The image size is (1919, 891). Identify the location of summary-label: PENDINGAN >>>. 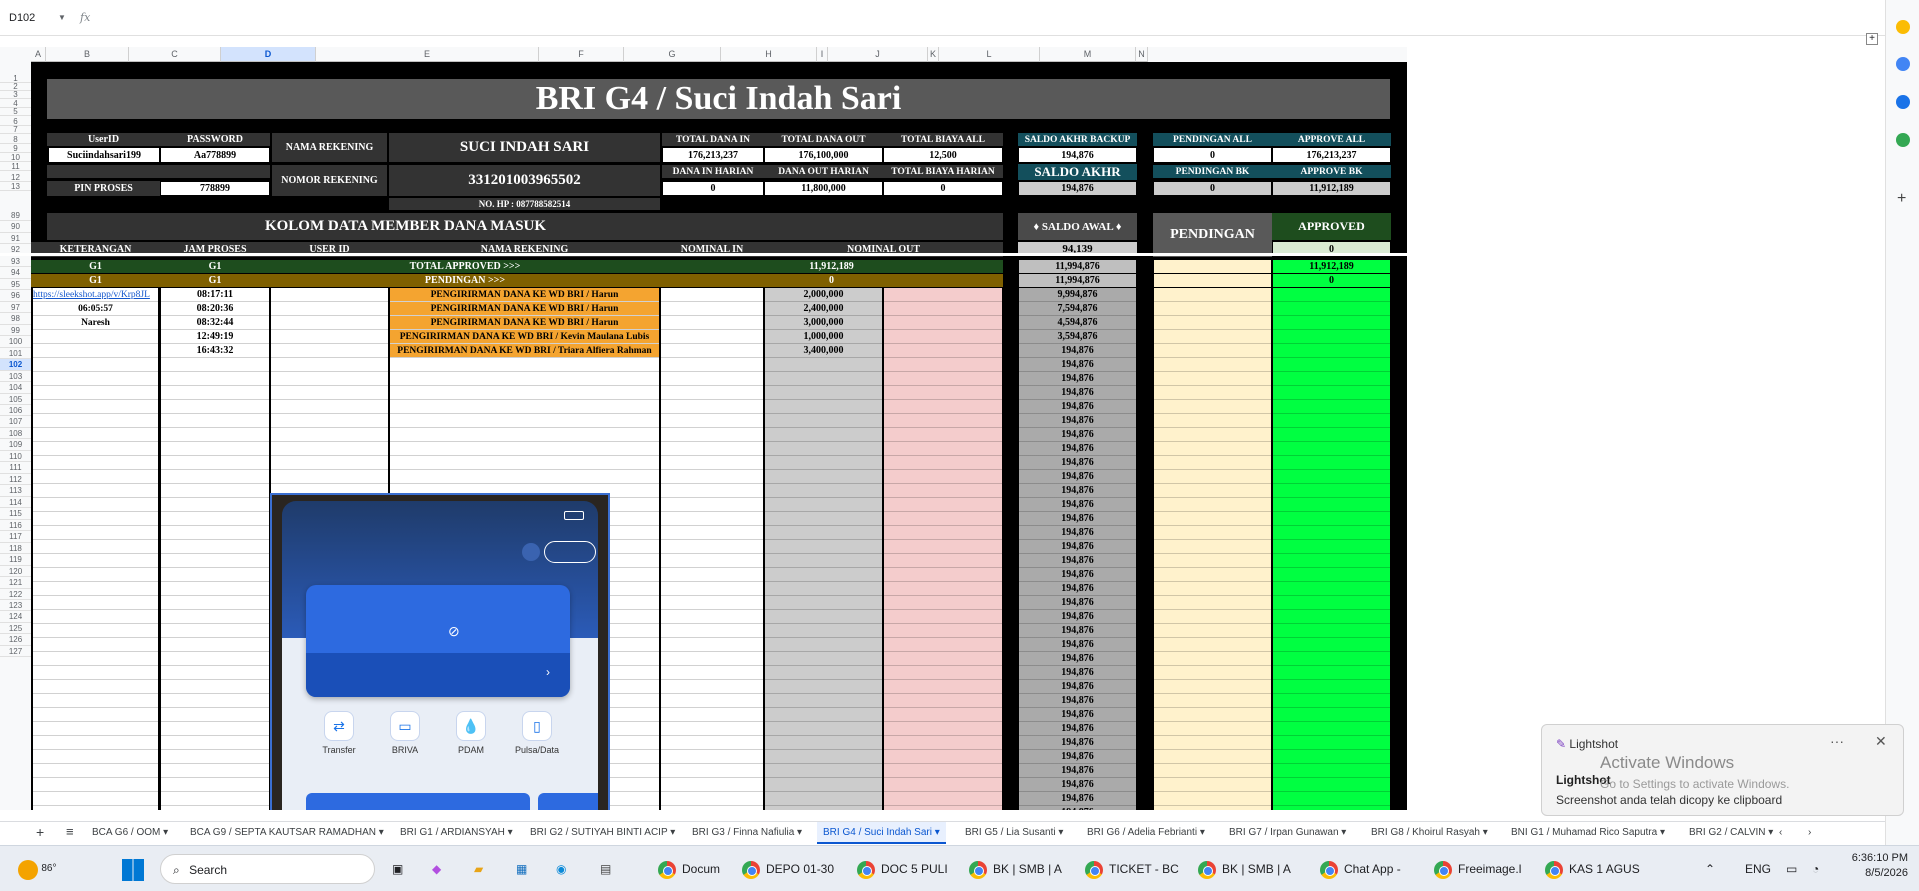
(465, 280).